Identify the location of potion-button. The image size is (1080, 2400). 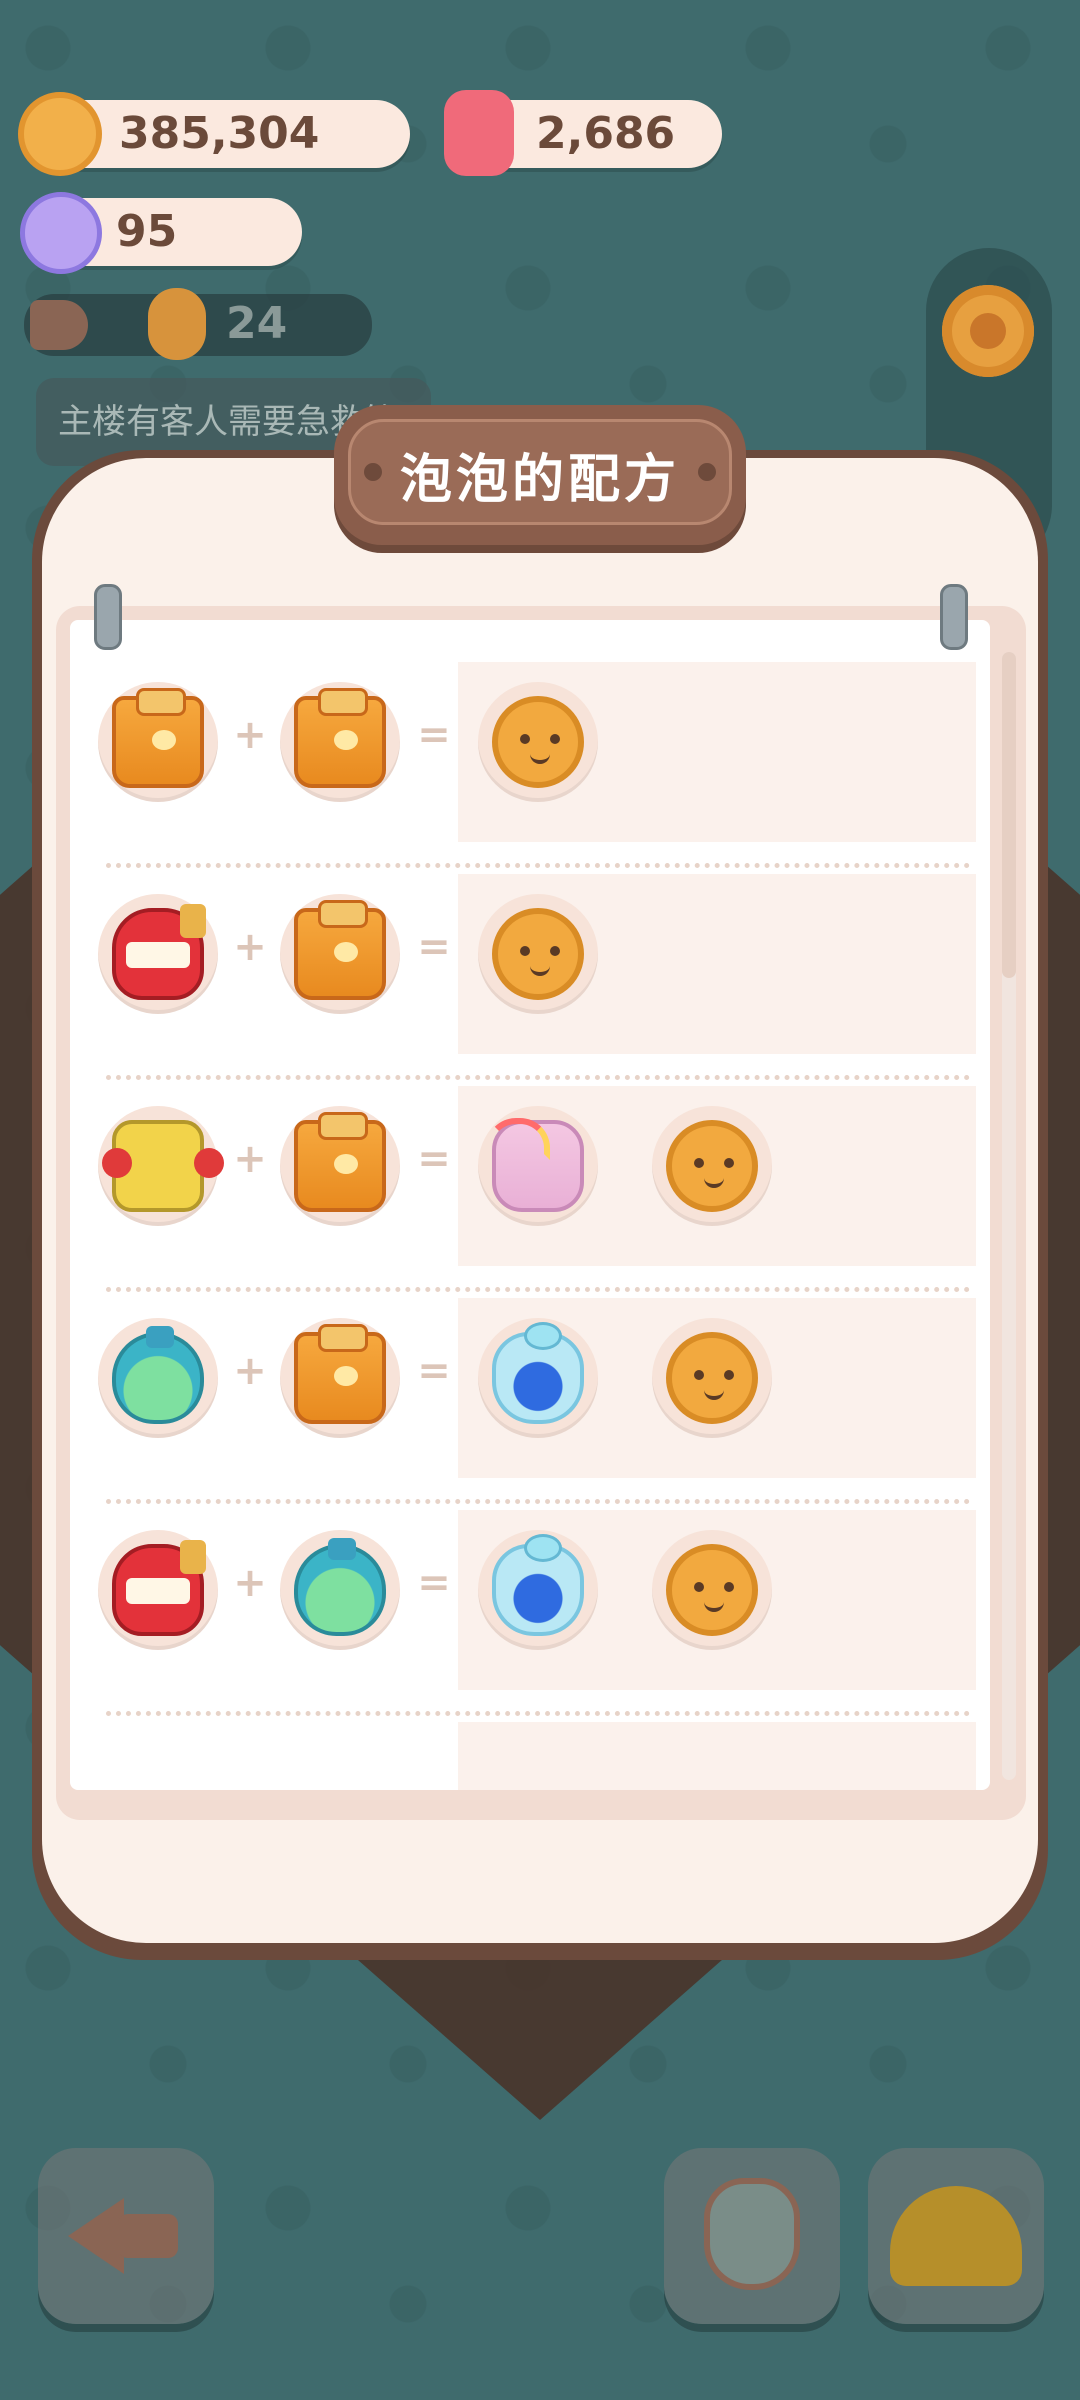
(752, 2236).